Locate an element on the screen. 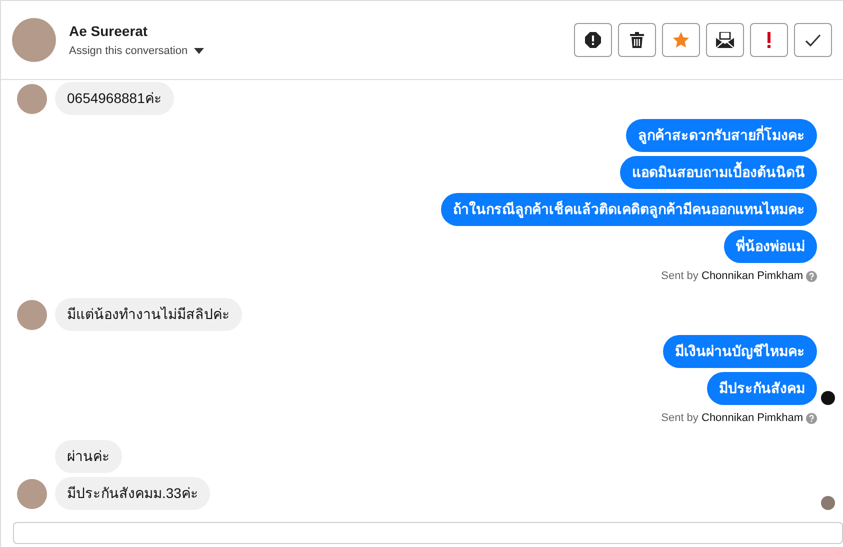 This screenshot has height=547, width=843. message-bubble: มีเงินผ่านบัญชีไหมคะ is located at coordinates (740, 351).